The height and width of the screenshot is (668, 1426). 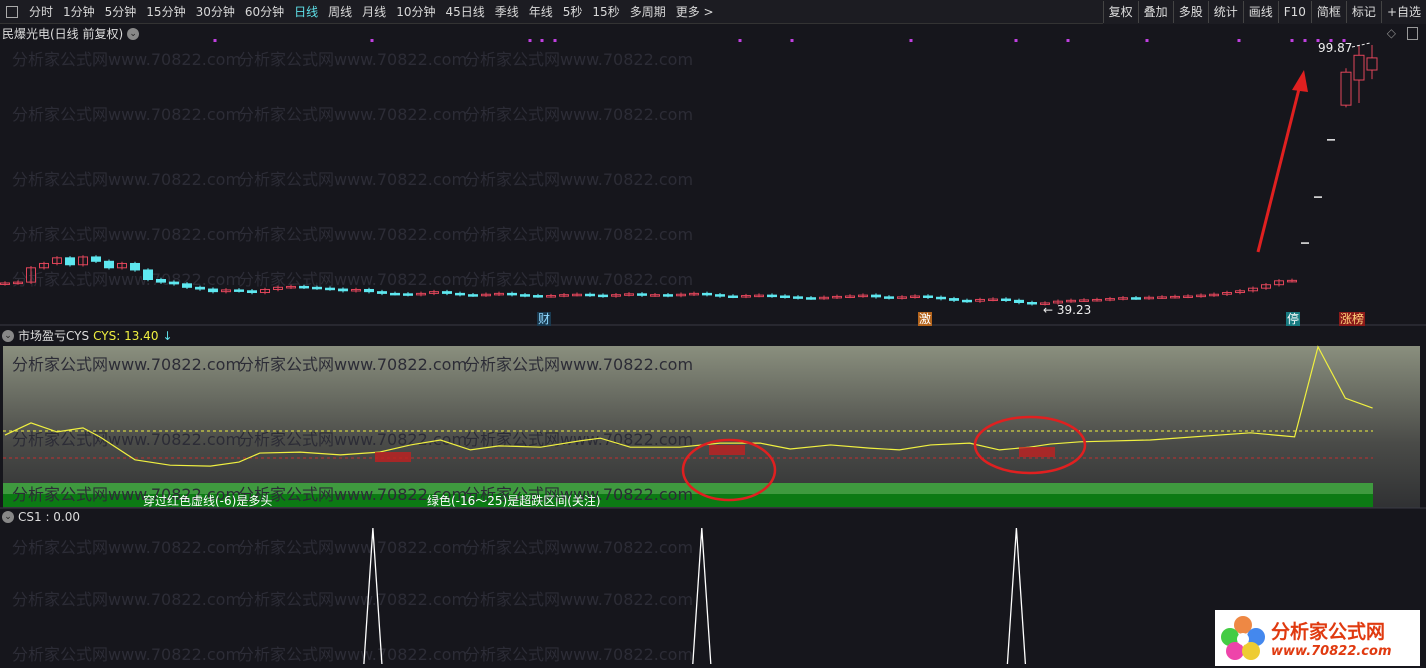 What do you see at coordinates (208, 501) in the screenshot?
I see `cys-legend-bull: 穿过红色虚线(-6)是多头` at bounding box center [208, 501].